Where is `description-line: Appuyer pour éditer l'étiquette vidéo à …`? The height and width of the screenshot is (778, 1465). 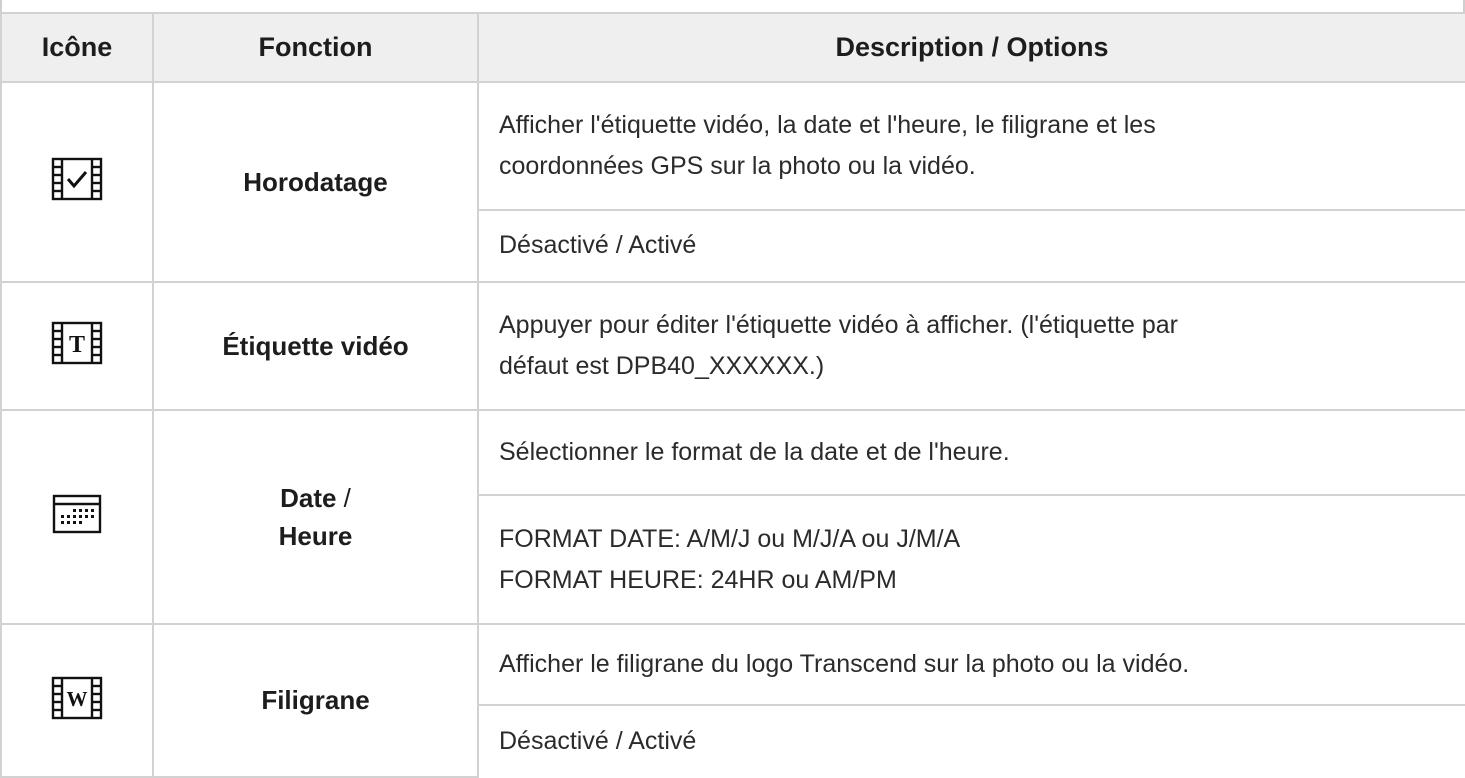
description-line: Appuyer pour éditer l'étiquette vidéo à … is located at coordinates (838, 324).